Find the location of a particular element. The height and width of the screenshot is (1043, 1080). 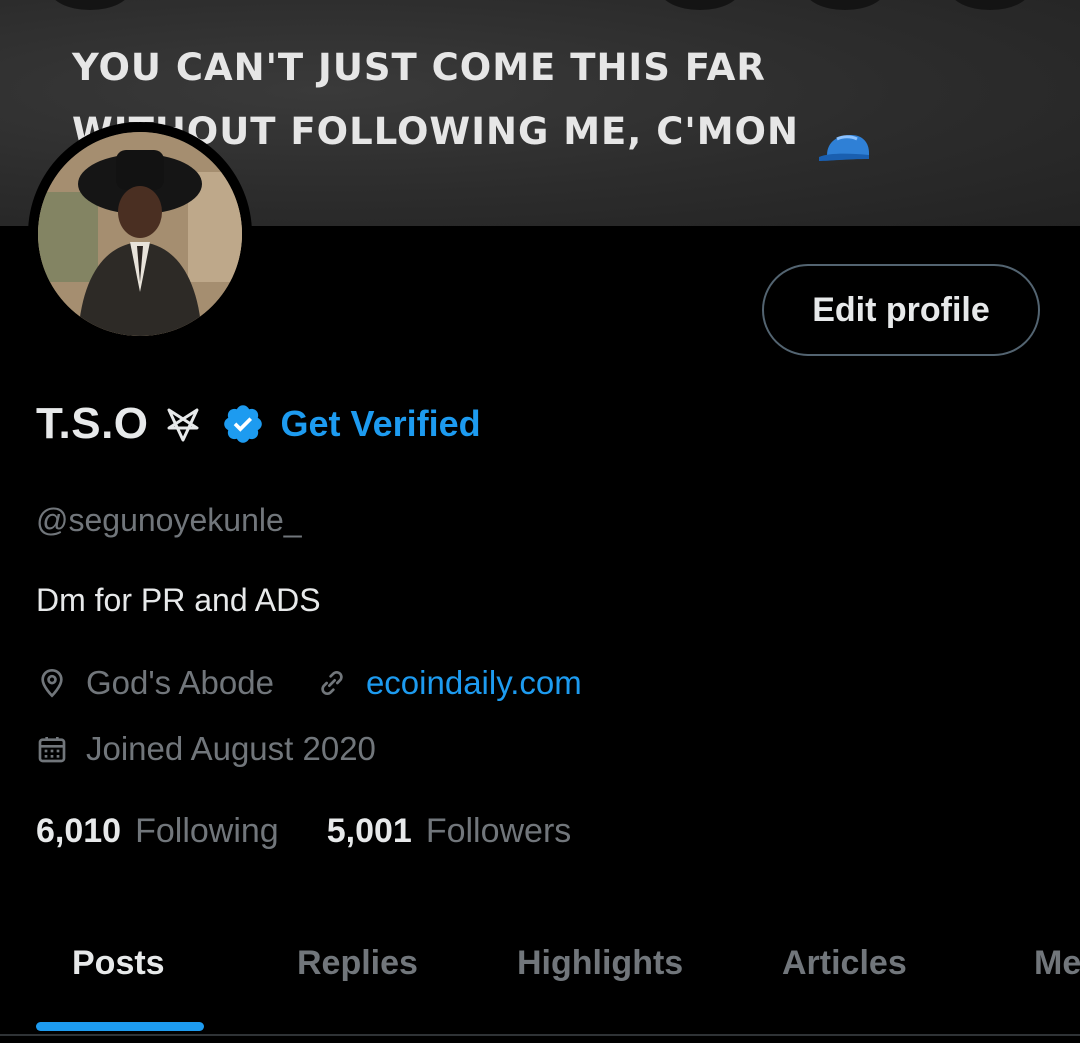

profile-handle: @segunoyekunle_ is located at coordinates (169, 520).